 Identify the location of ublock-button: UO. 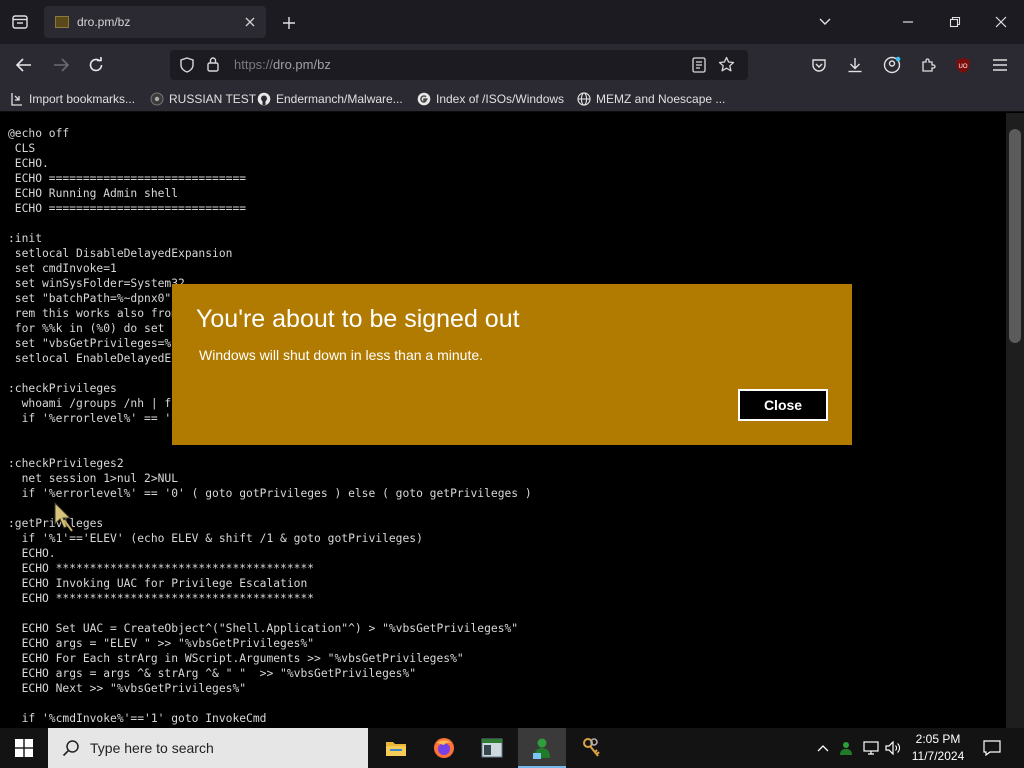
(963, 65).